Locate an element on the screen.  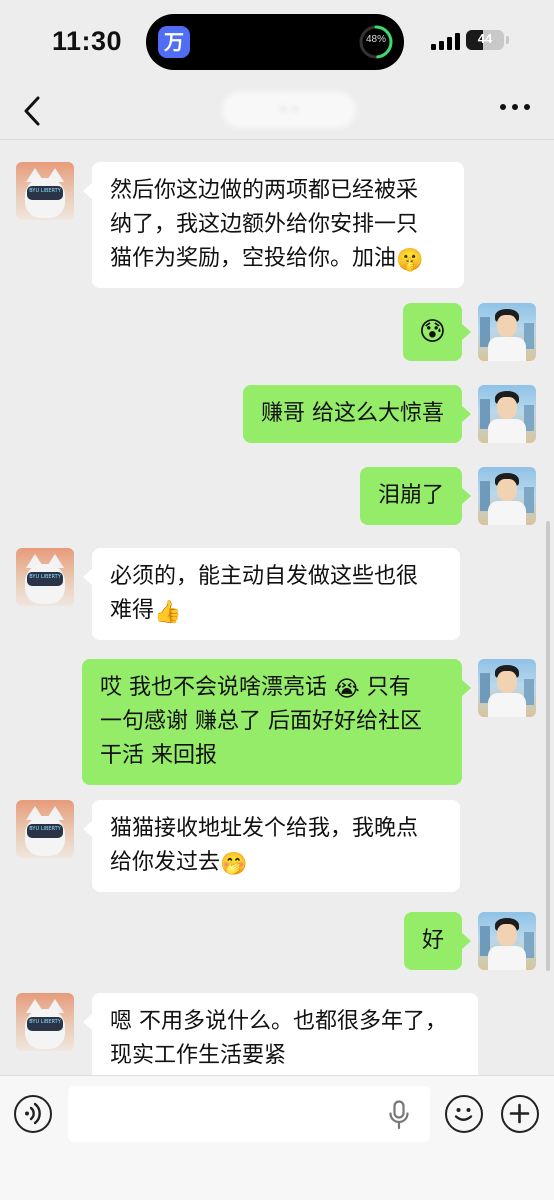
message-text: 然后你这边做的两项都已经被采 is located at coordinates (264, 190).